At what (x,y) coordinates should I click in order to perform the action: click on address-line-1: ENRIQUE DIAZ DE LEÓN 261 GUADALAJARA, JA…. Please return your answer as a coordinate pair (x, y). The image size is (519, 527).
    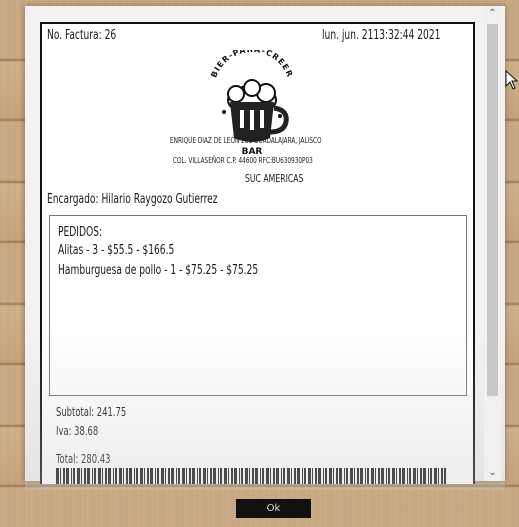
    Looking at the image, I should click on (246, 140).